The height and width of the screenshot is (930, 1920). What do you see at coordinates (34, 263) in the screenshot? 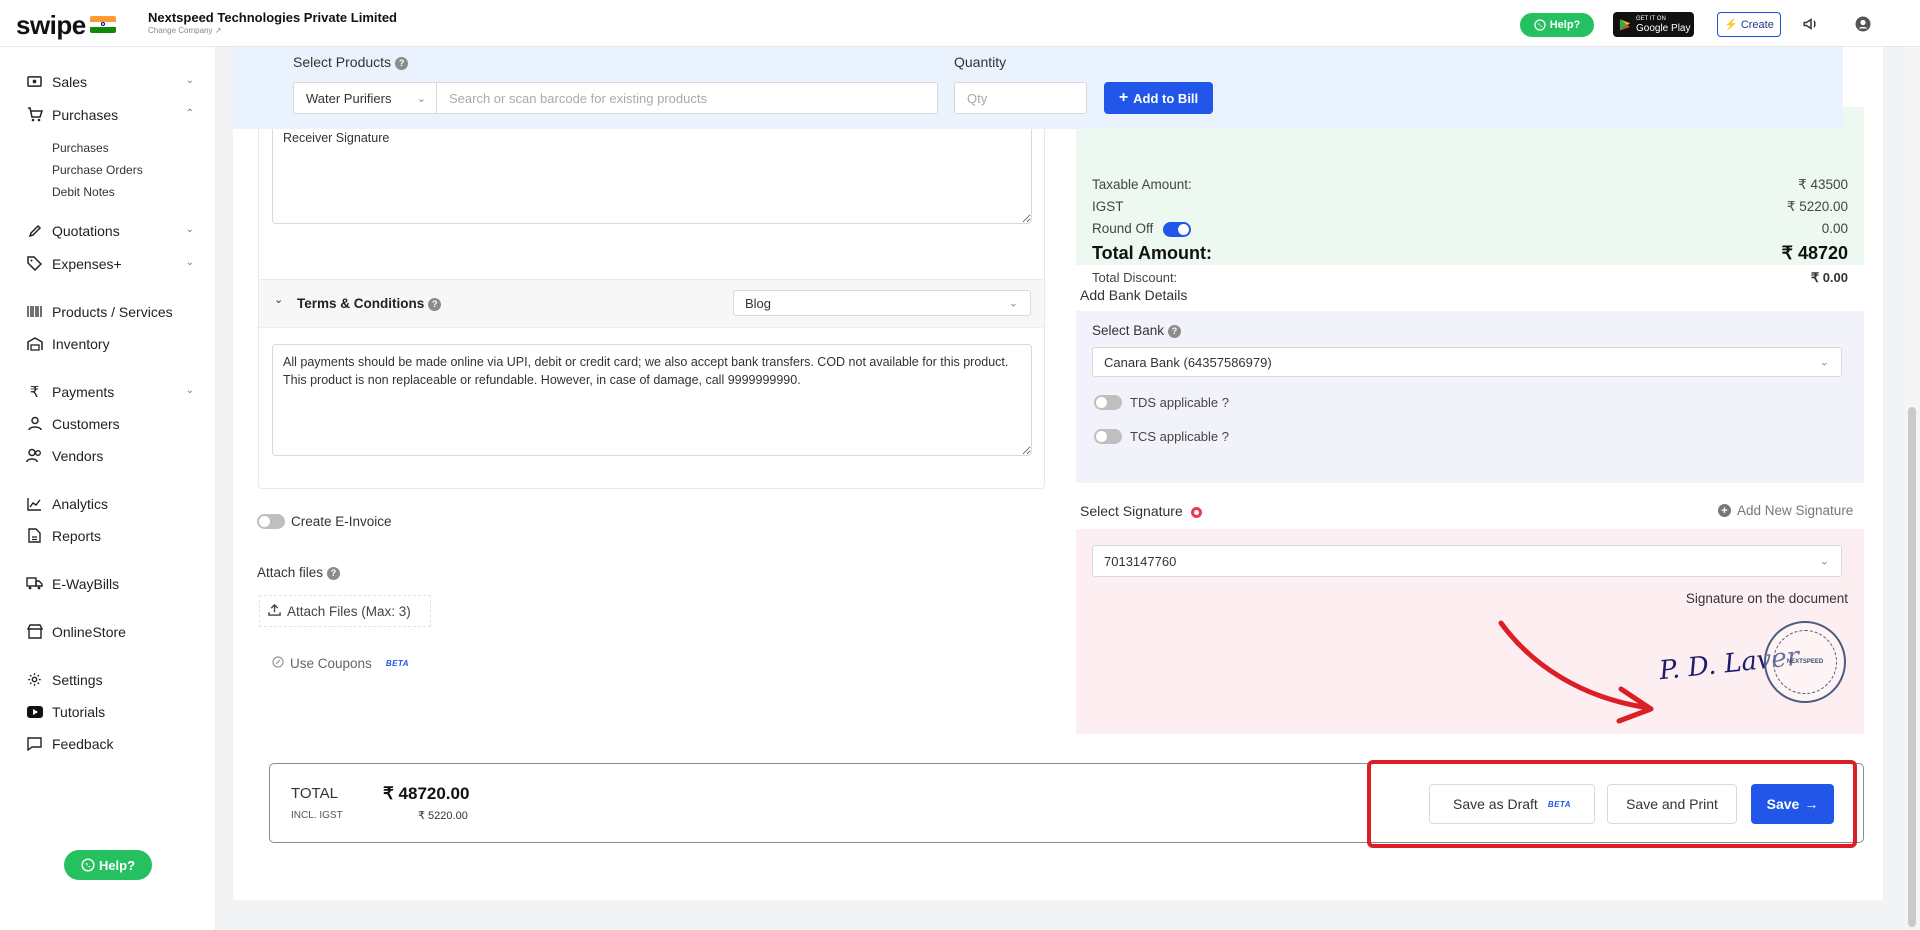
I see `tag-icon` at bounding box center [34, 263].